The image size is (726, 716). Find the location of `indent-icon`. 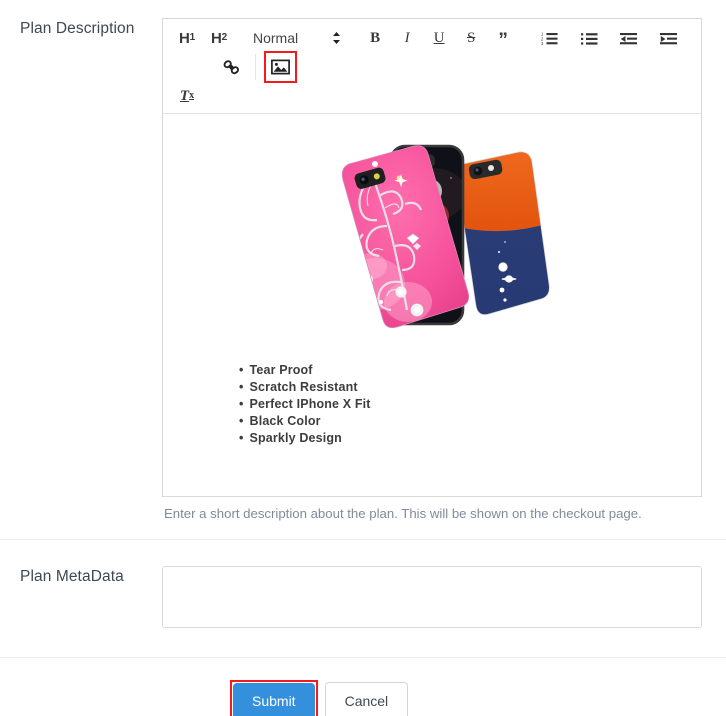

indent-icon is located at coordinates (669, 38).